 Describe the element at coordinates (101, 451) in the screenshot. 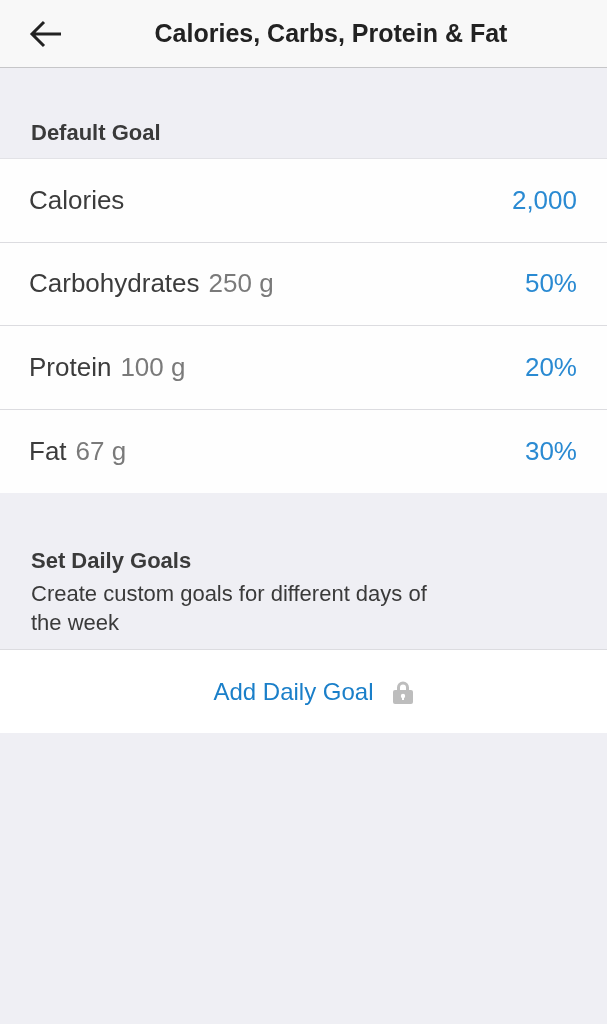

I see `gram-amount: 67 g` at that location.